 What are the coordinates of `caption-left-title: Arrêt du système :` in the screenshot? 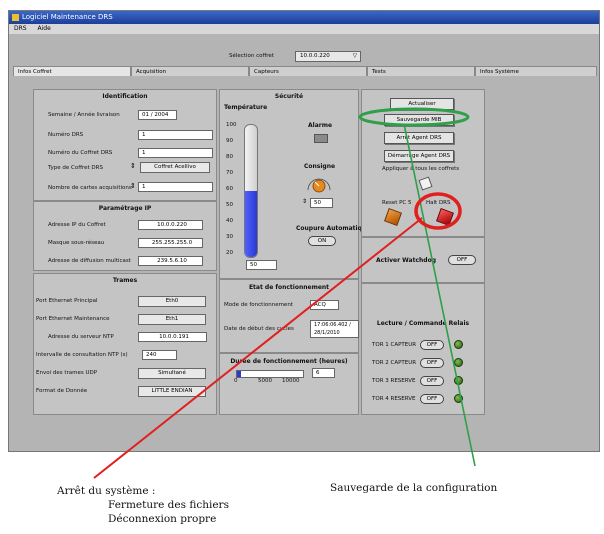 It's located at (106, 491).